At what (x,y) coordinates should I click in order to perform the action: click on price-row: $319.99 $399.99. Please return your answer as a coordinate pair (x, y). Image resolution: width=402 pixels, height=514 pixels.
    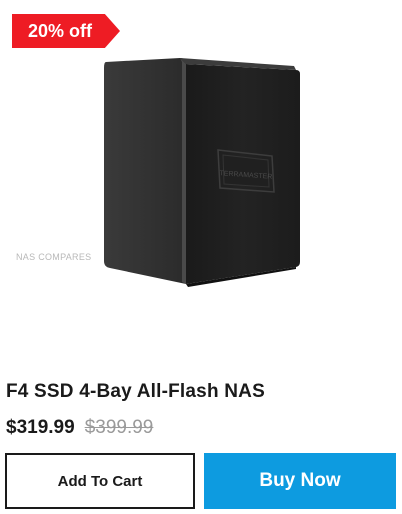
    Looking at the image, I should click on (79, 428).